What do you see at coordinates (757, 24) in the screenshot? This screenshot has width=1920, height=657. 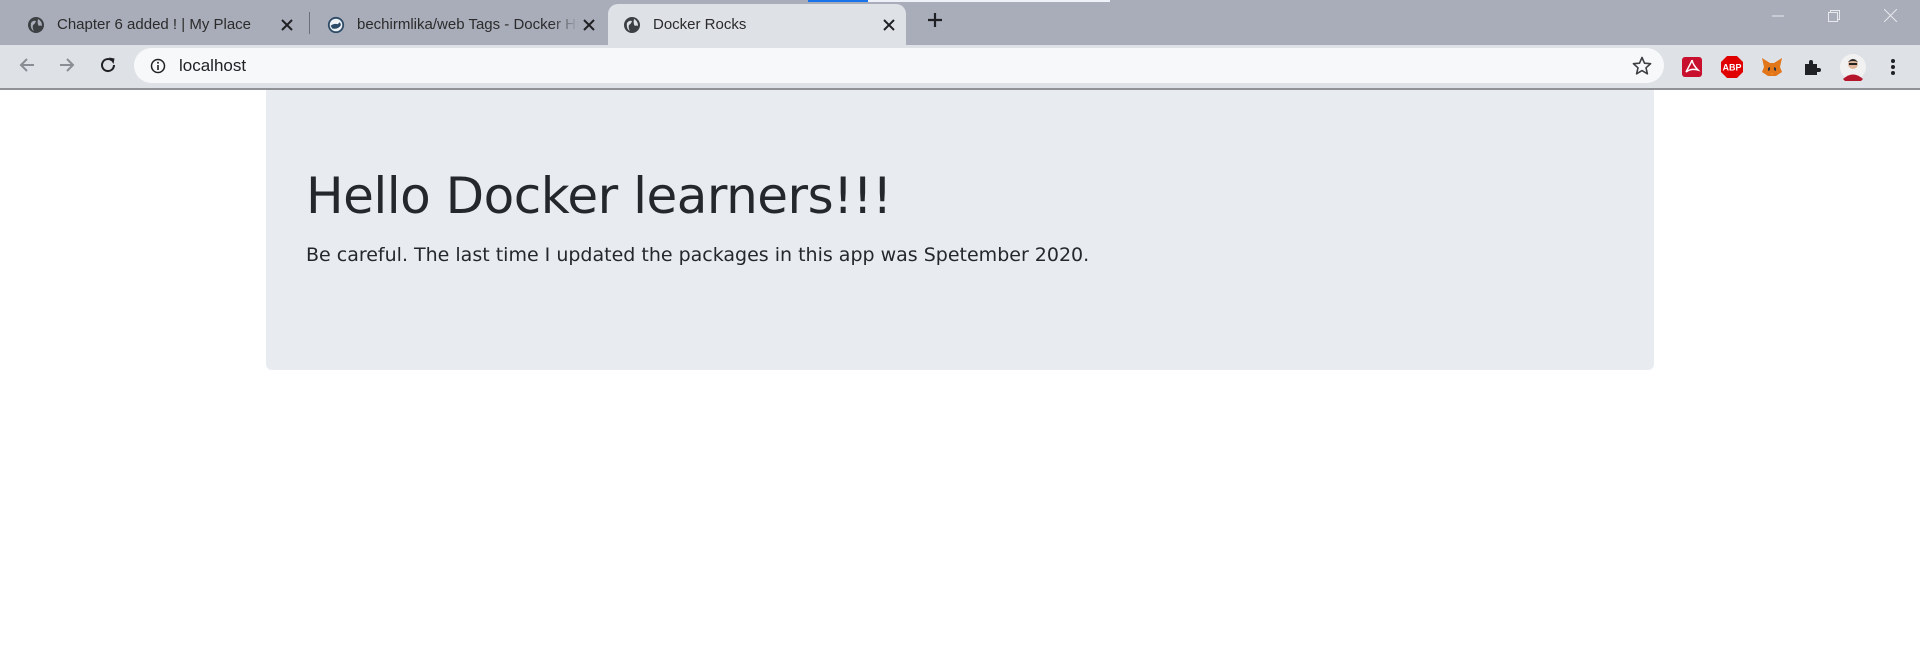 I see `tab-docker-rocks: Docker Rocks` at bounding box center [757, 24].